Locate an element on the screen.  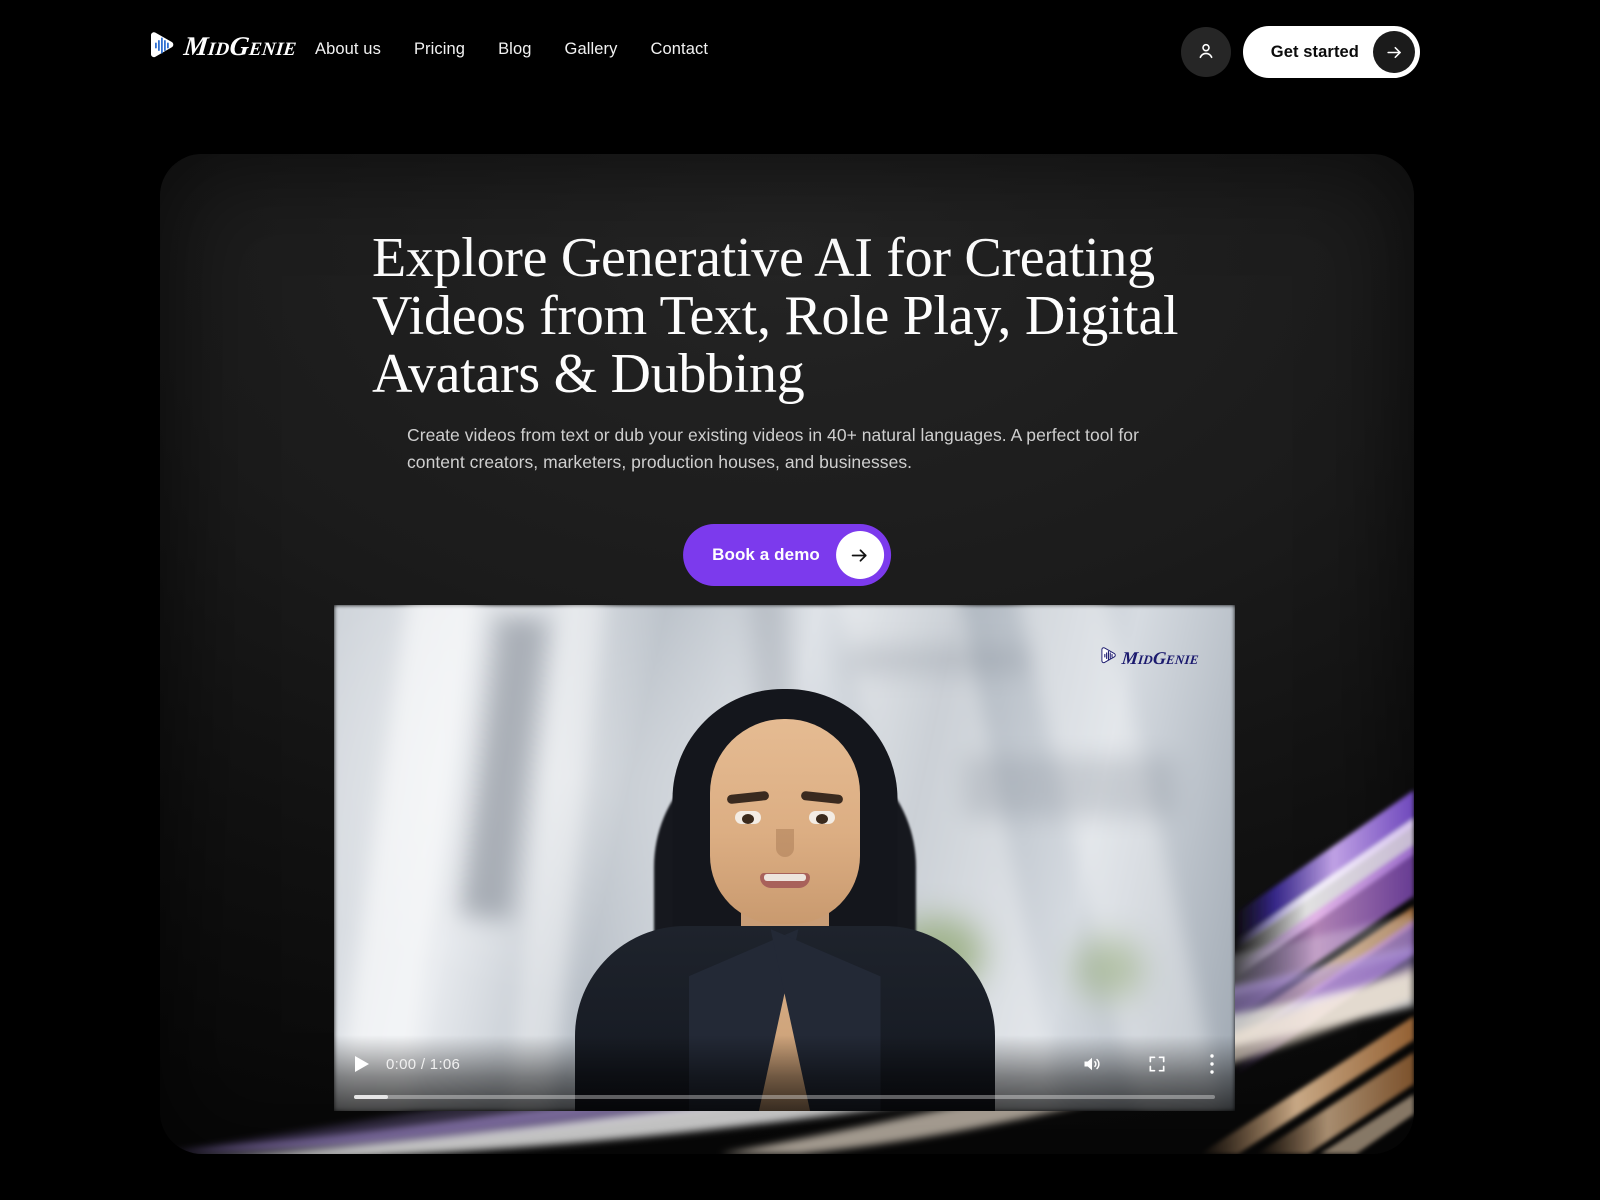
get-started-button: Get started is located at coordinates (1331, 52).